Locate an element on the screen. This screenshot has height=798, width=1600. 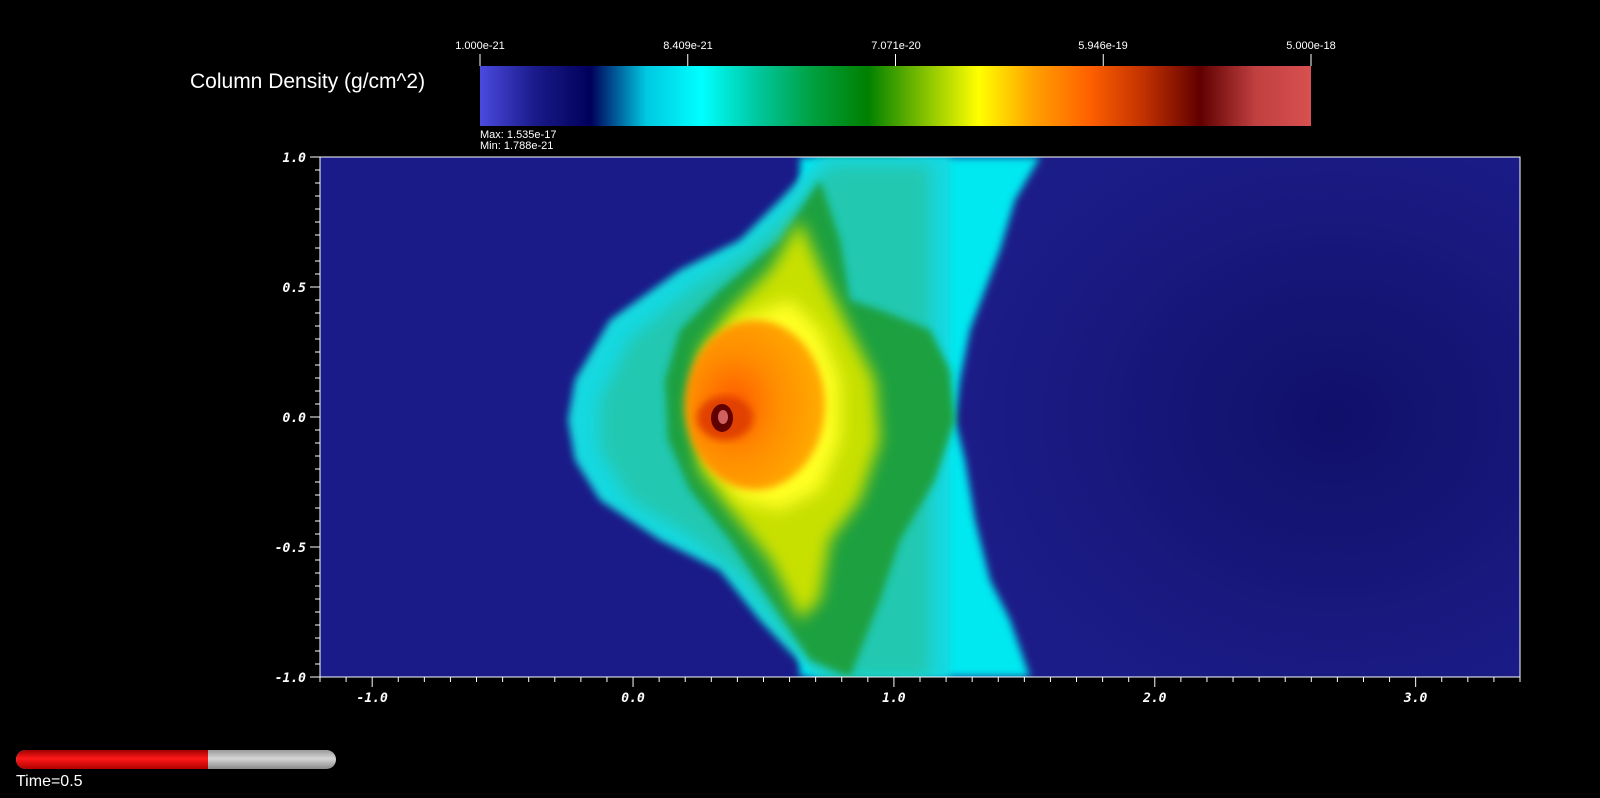
dense-core-center is located at coordinates (723, 417).